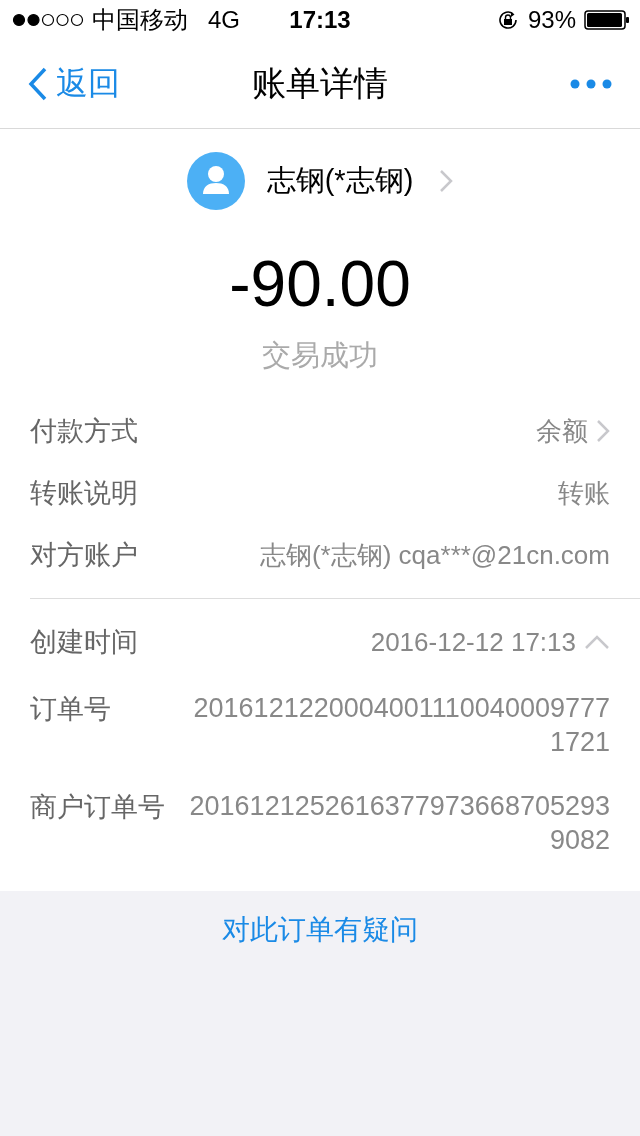 The width and height of the screenshot is (640, 1136). Describe the element at coordinates (320, 169) in the screenshot. I see `payee-link: 志钢(*志钢)` at that location.